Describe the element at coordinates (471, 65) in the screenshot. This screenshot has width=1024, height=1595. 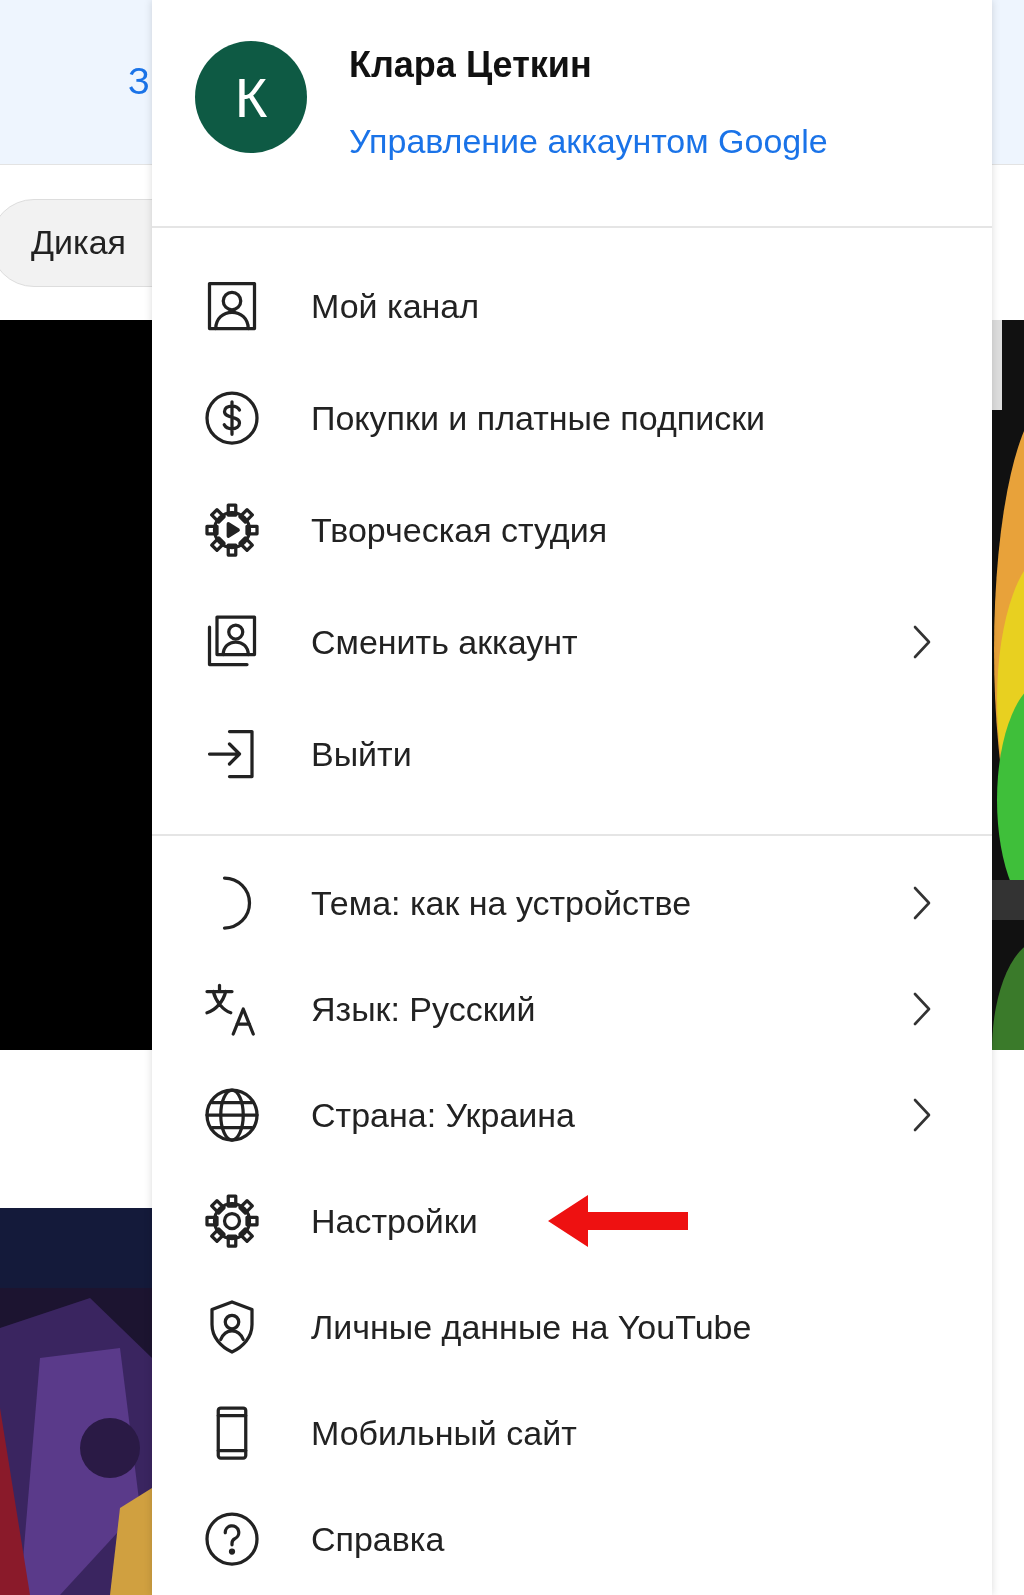
I see `account-name: Клара Цеткин` at that location.